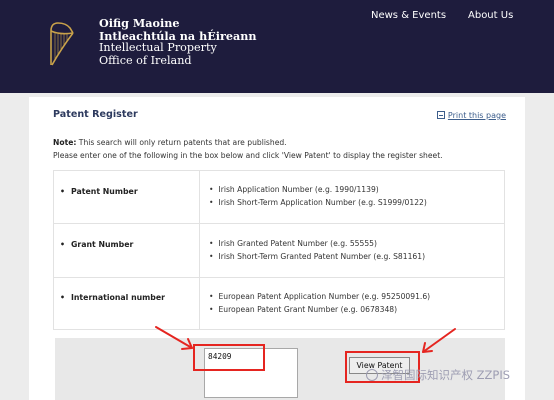  Describe the element at coordinates (446, 375) in the screenshot. I see `watermark-text: 泽智国际知识产权 ZZPIS` at that location.